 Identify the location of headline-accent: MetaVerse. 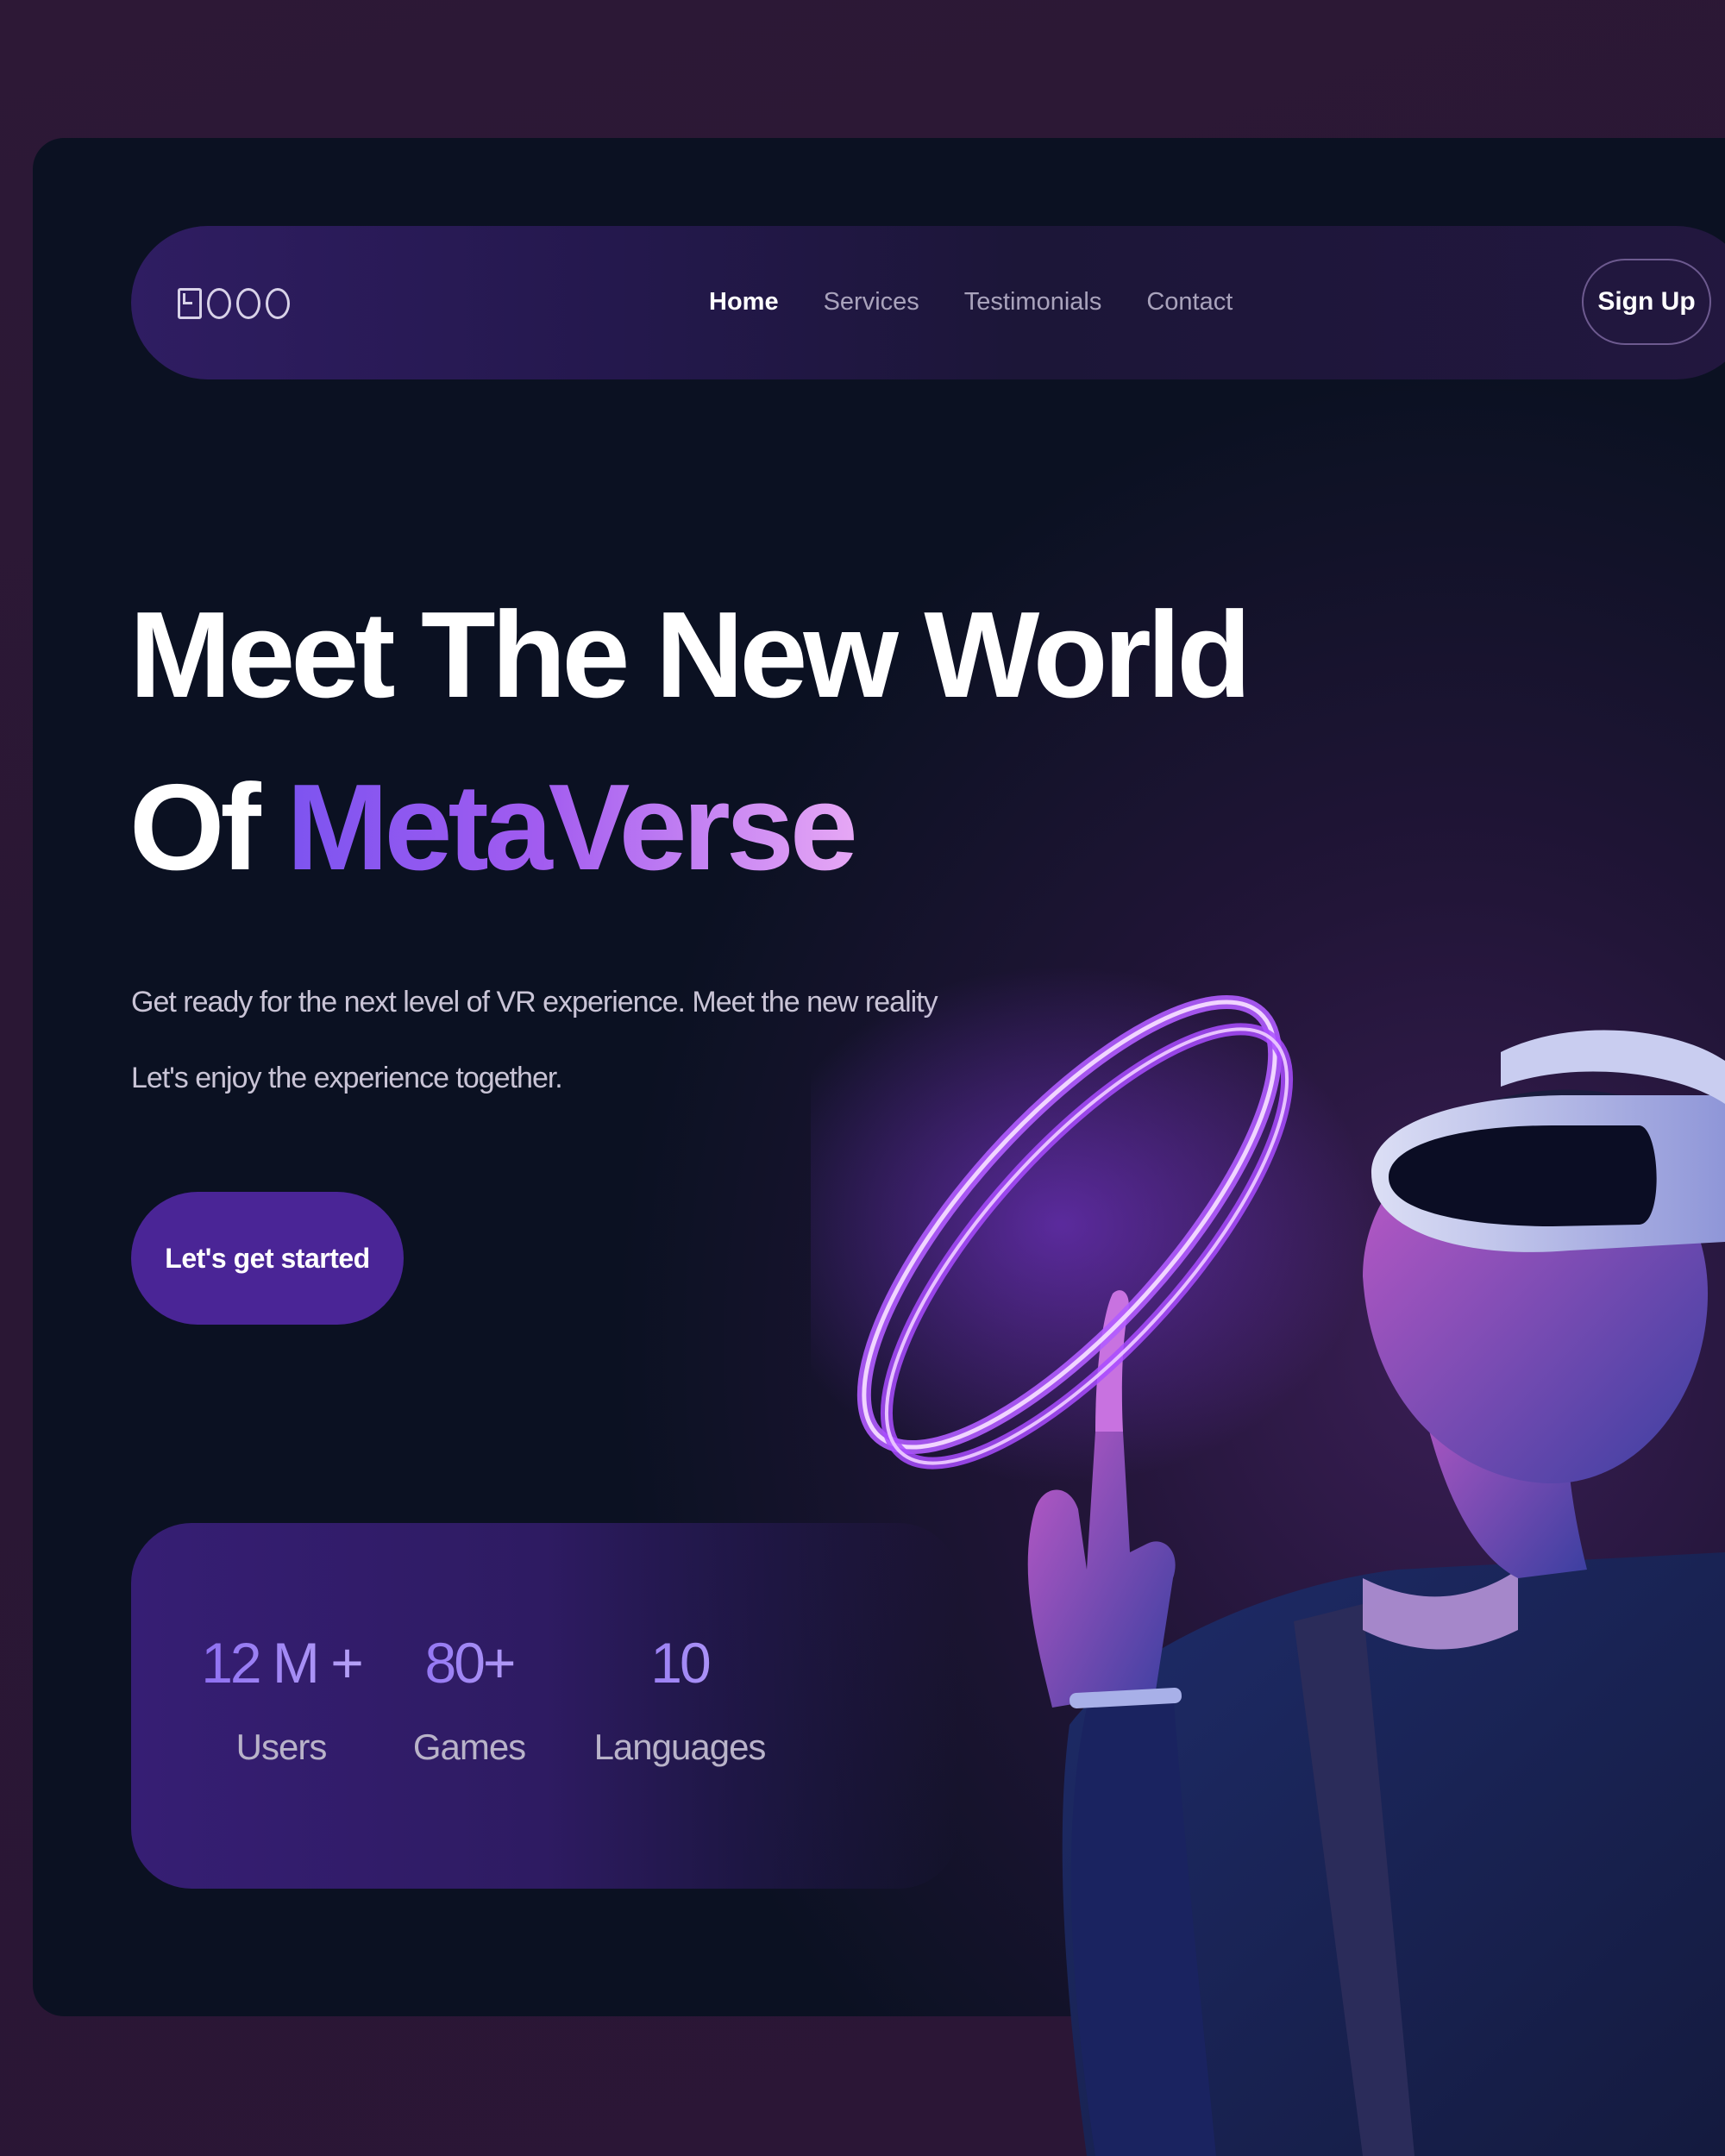
(572, 827).